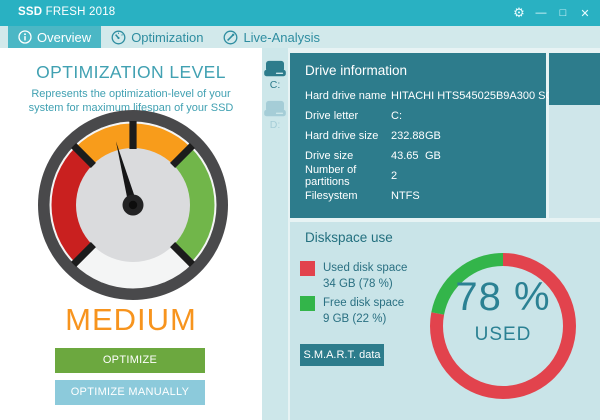  I want to click on optimization-gauge, so click(133, 205).